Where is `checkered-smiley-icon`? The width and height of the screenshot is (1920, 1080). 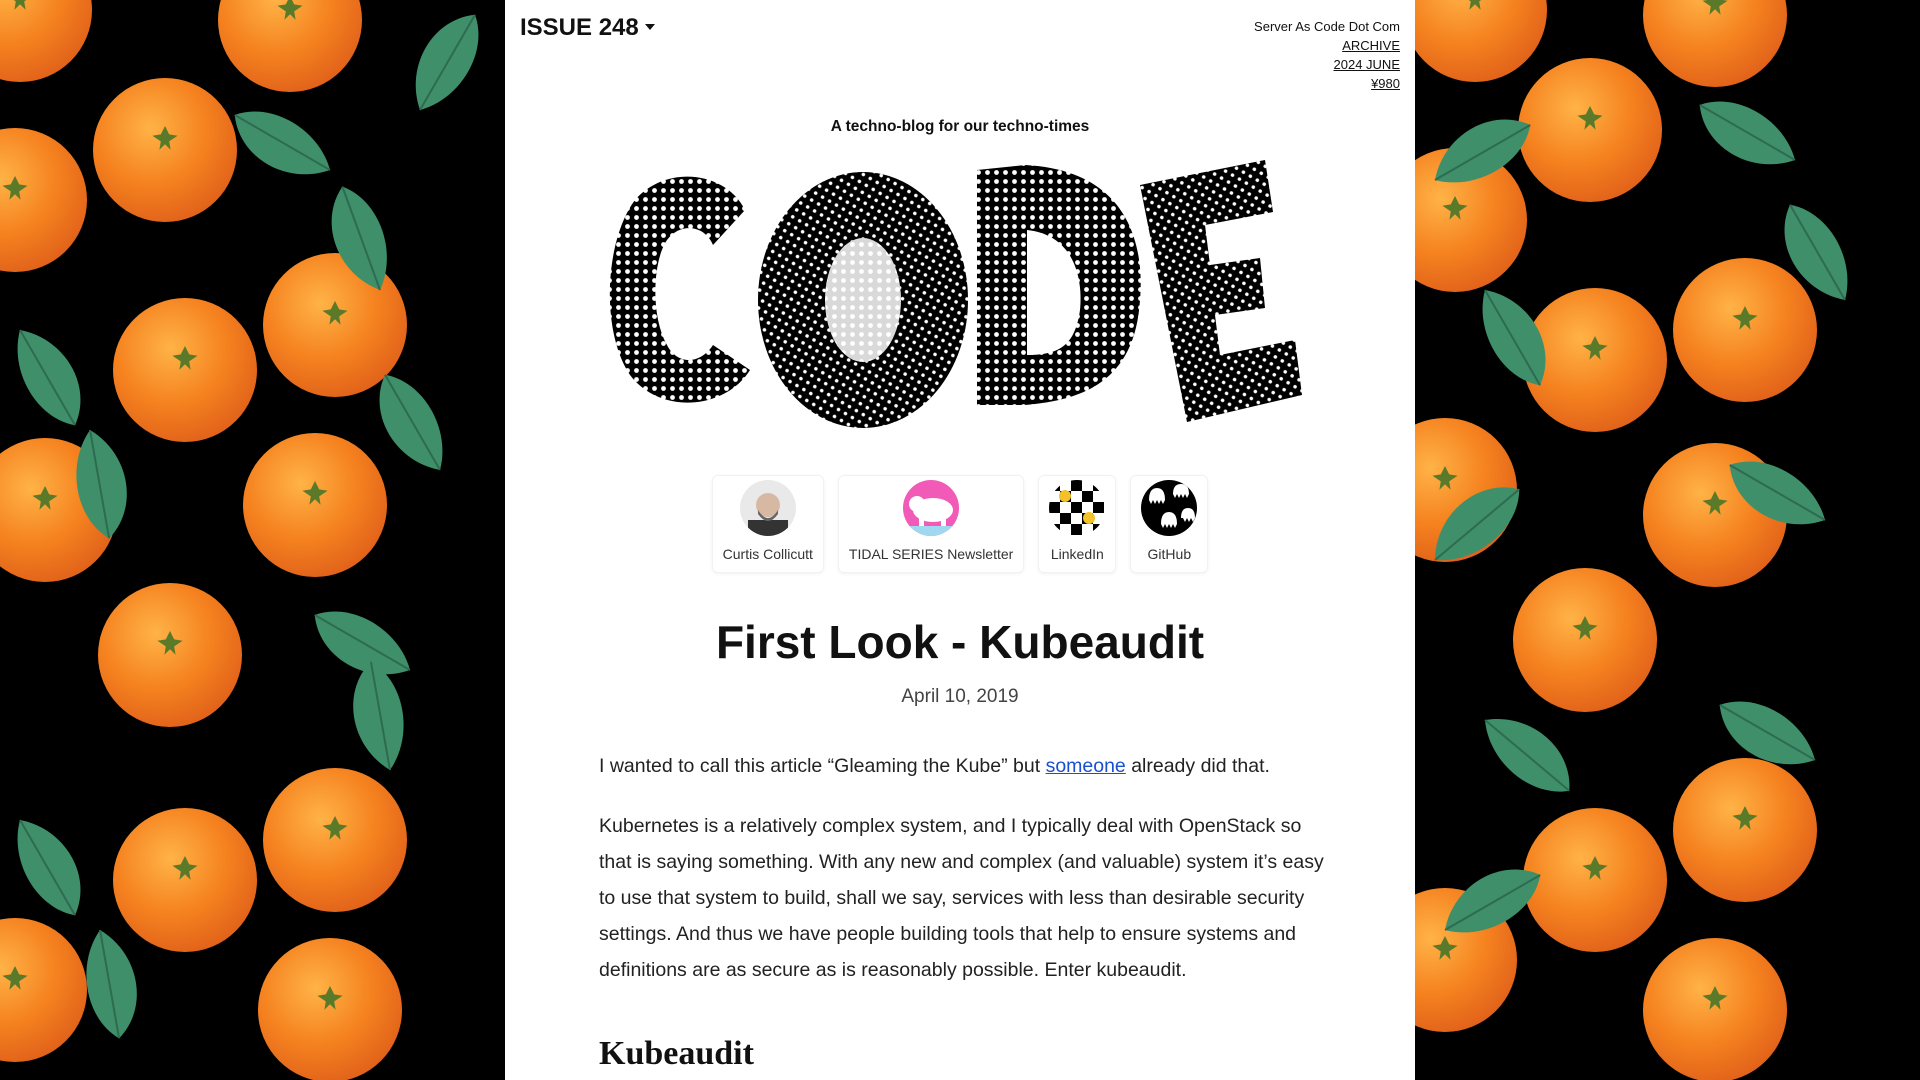
checkered-smiley-icon is located at coordinates (1077, 508).